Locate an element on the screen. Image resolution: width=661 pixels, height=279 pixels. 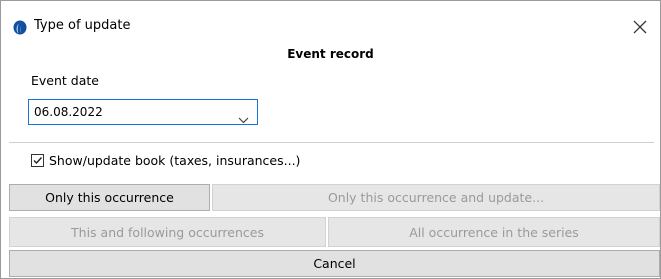
close-icon is located at coordinates (641, 28).